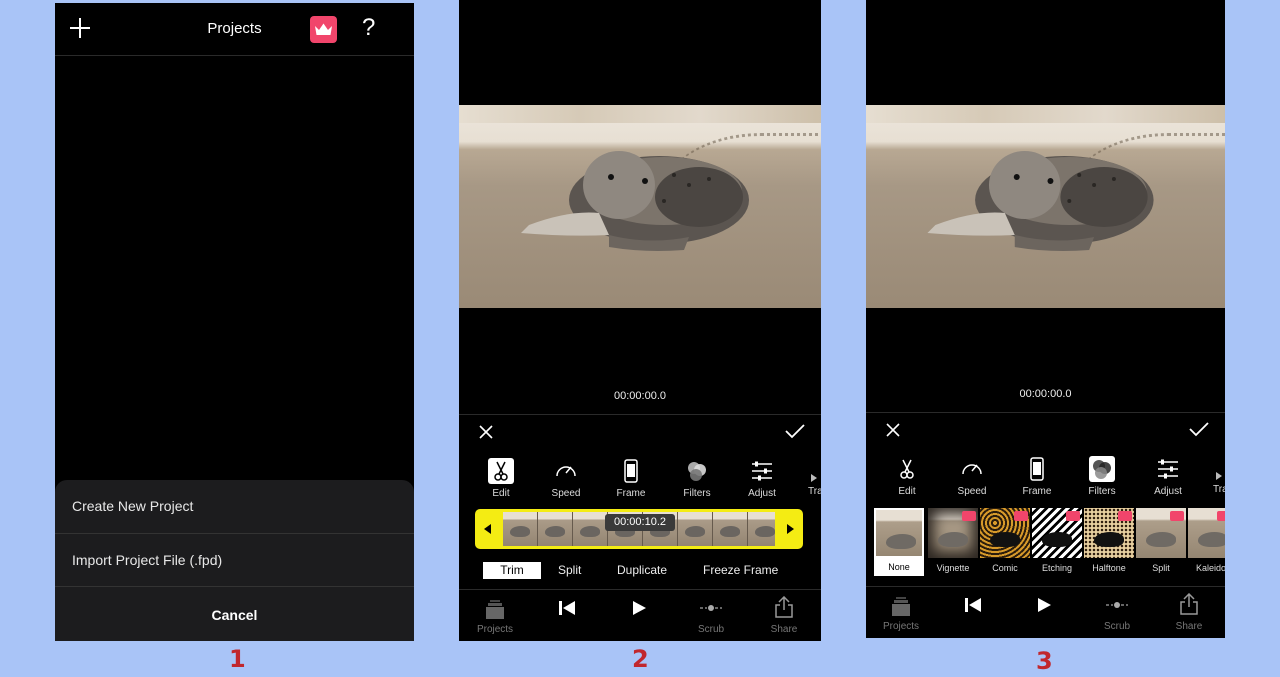 The image size is (1280, 677). What do you see at coordinates (569, 570) in the screenshot?
I see `tab-split: Split` at bounding box center [569, 570].